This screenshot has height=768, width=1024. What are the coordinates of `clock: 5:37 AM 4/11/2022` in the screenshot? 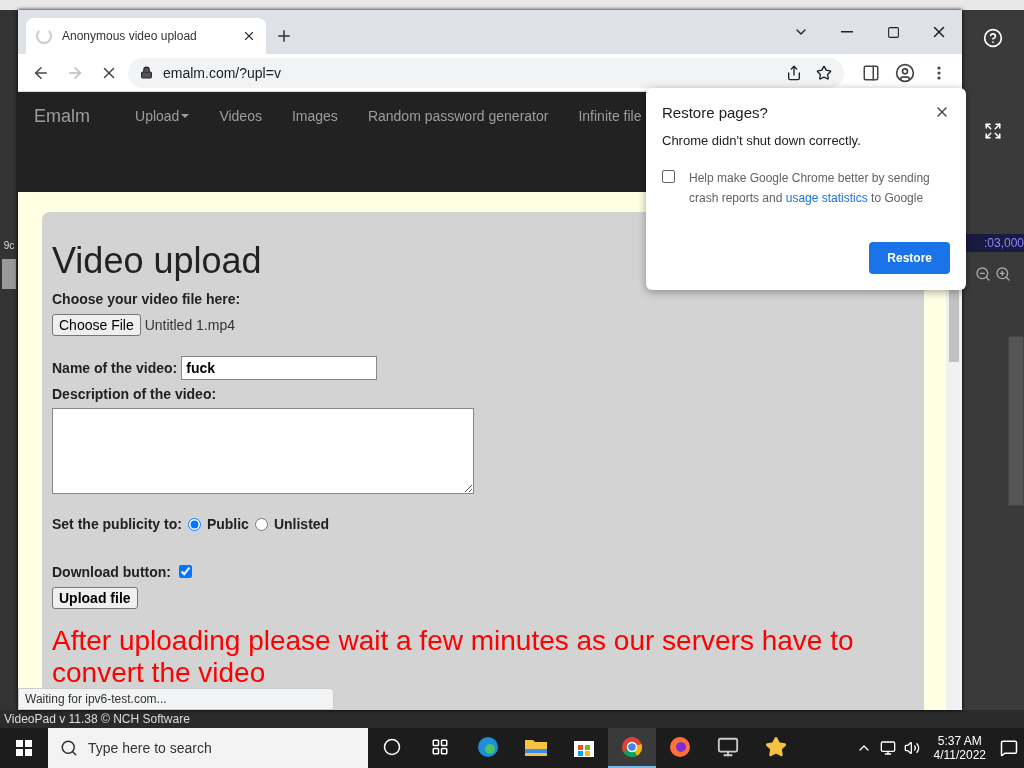 It's located at (959, 748).